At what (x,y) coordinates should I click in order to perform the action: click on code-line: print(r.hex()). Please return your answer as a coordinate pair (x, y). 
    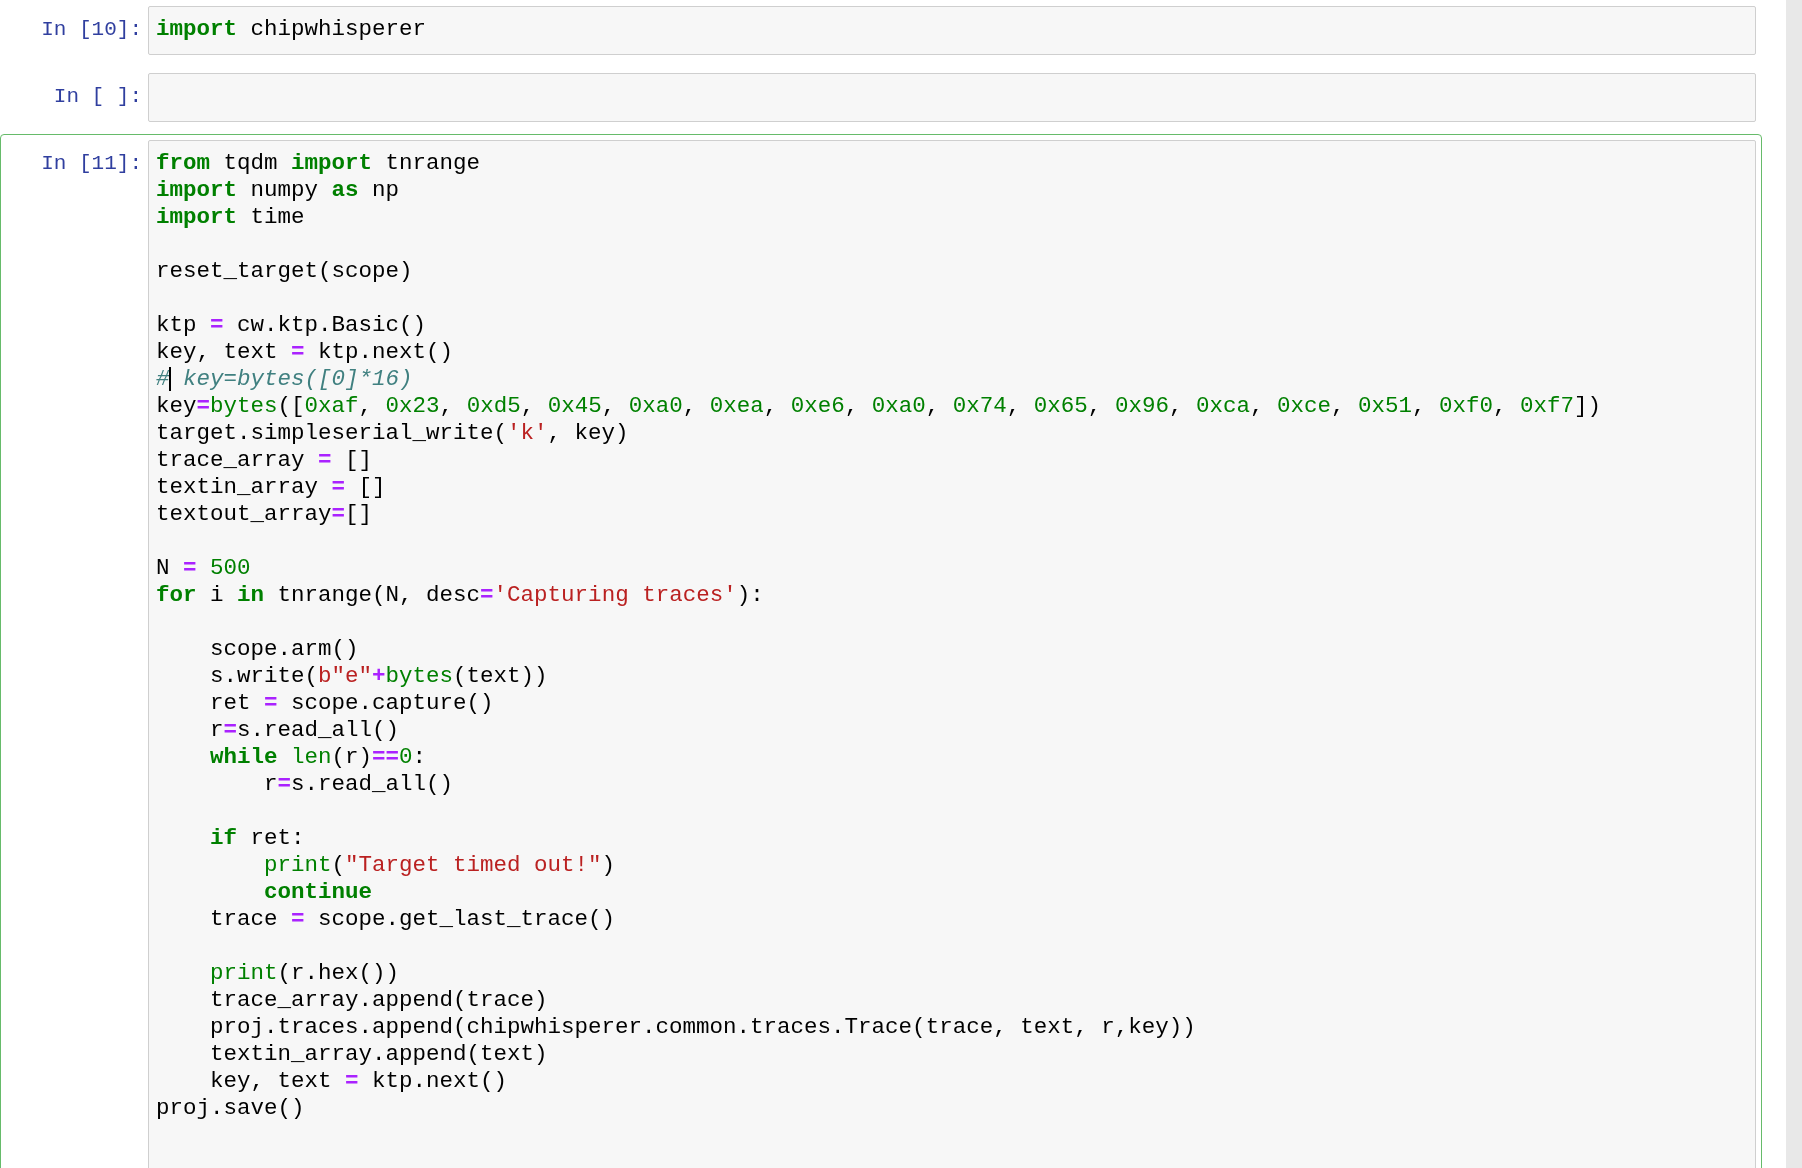
    Looking at the image, I should click on (305, 973).